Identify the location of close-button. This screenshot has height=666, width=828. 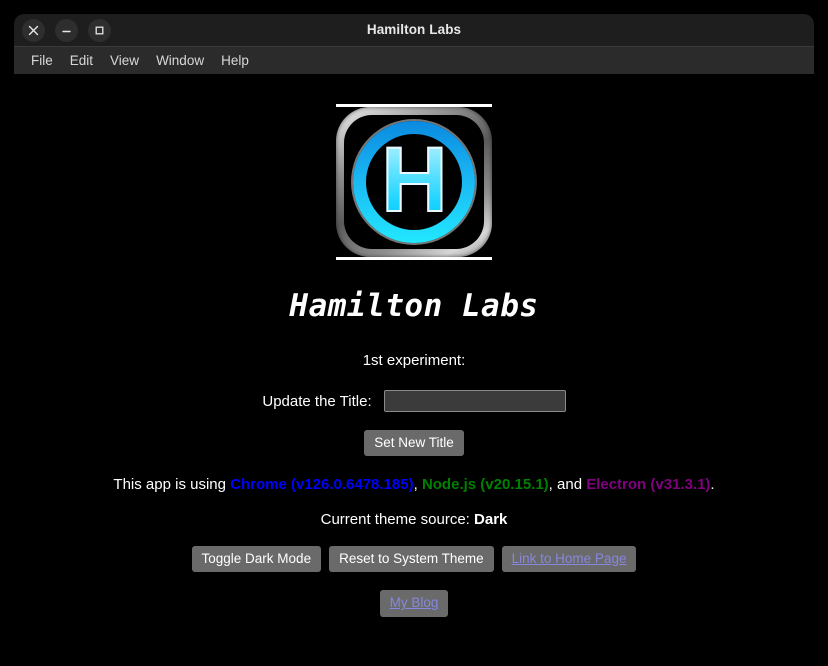
(33, 30).